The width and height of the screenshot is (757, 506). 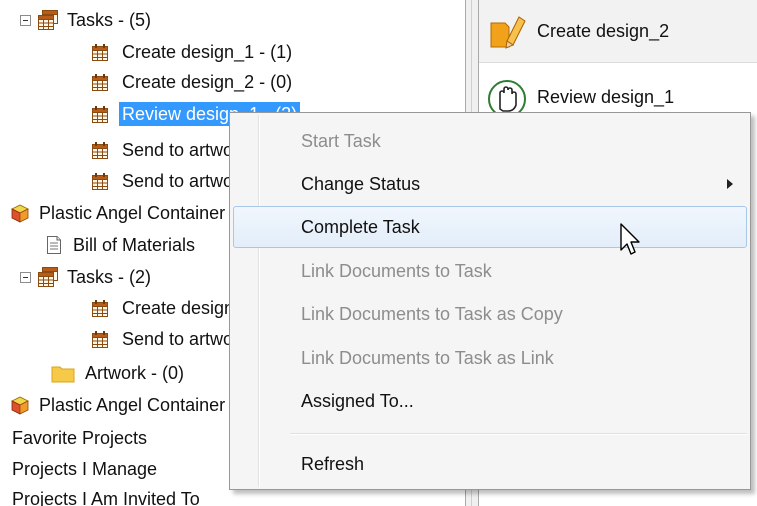 What do you see at coordinates (603, 30) in the screenshot?
I see `task-card-label: Create design_2` at bounding box center [603, 30].